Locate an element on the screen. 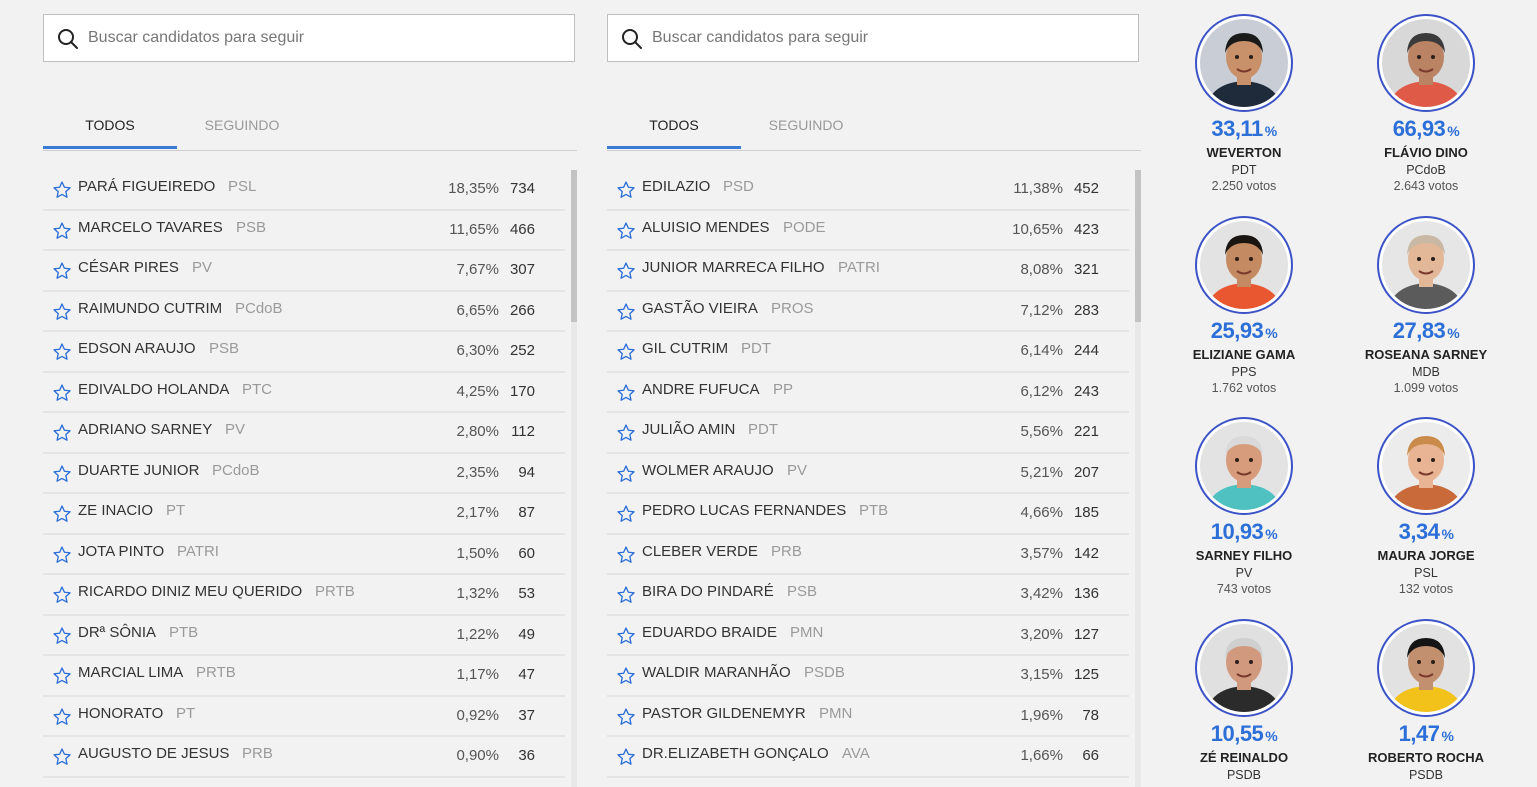  table-row: RAIMUNDO CUTRIM PCdoB 6,65% 266 is located at coordinates (304, 312).